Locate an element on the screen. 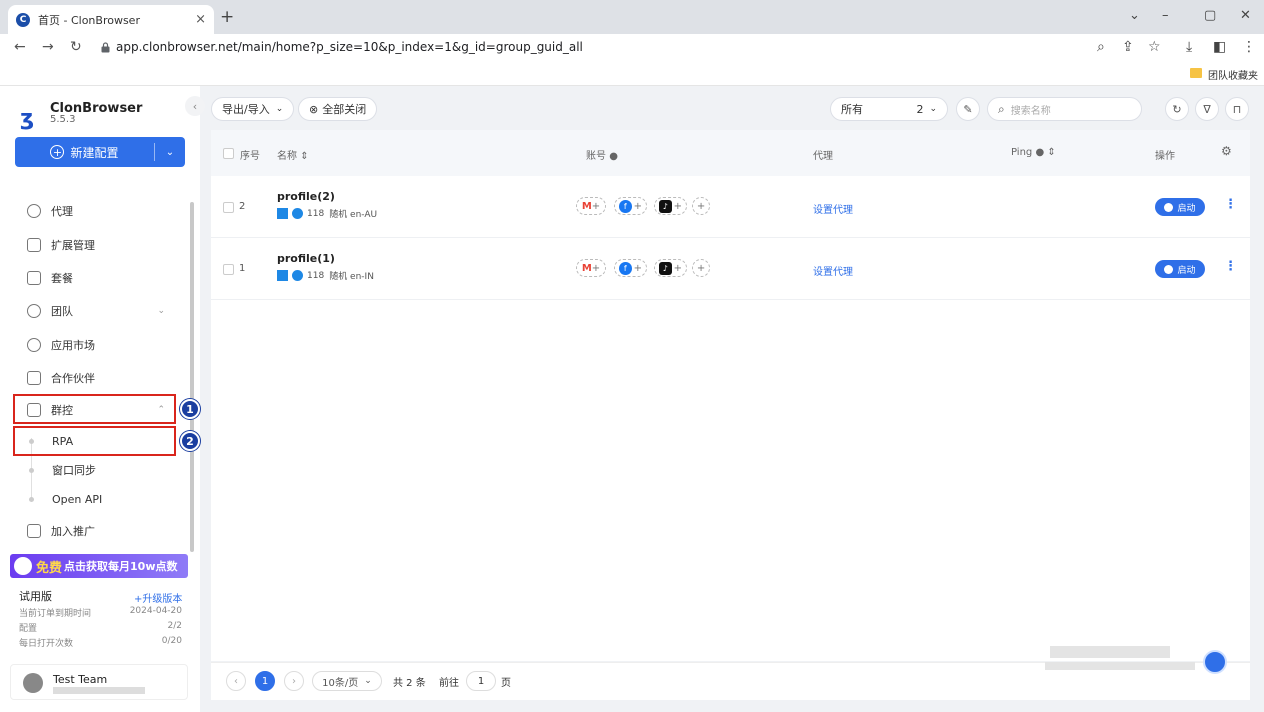 This screenshot has height=712, width=1264. tab-title: 首页 - ClonBrowser is located at coordinates (89, 20).